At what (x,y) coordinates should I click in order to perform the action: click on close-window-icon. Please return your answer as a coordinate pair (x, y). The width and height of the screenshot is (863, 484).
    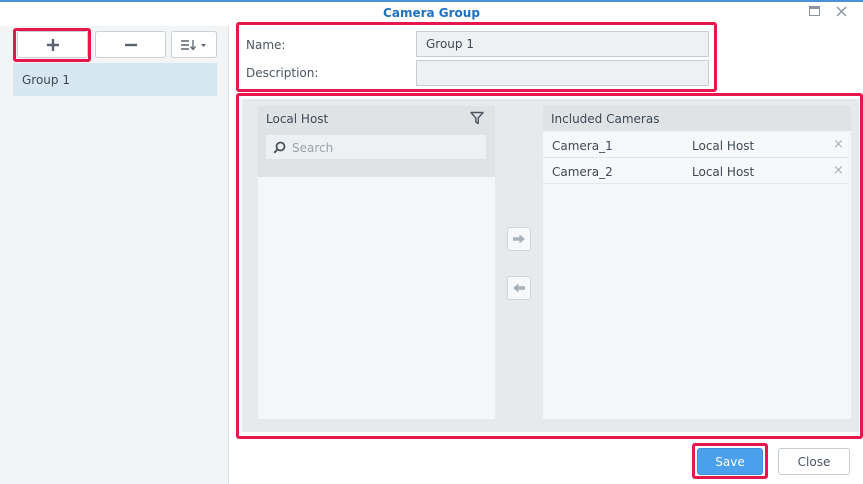
    Looking at the image, I should click on (841, 13).